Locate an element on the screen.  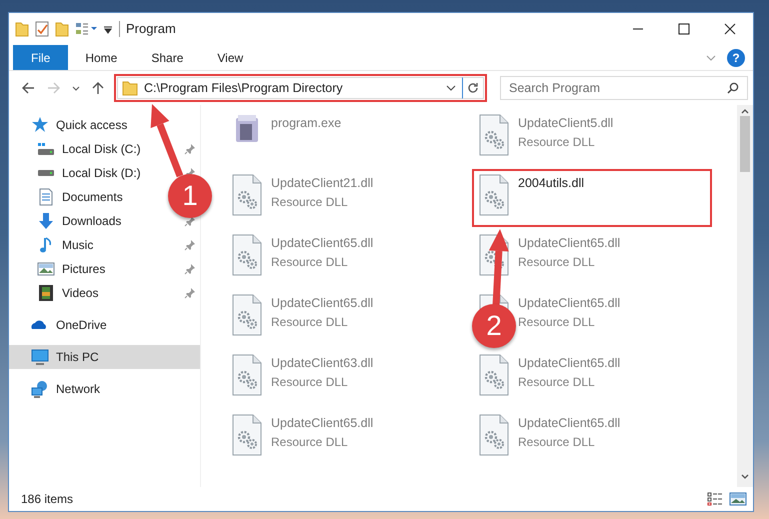
refresh-button is located at coordinates (473, 88).